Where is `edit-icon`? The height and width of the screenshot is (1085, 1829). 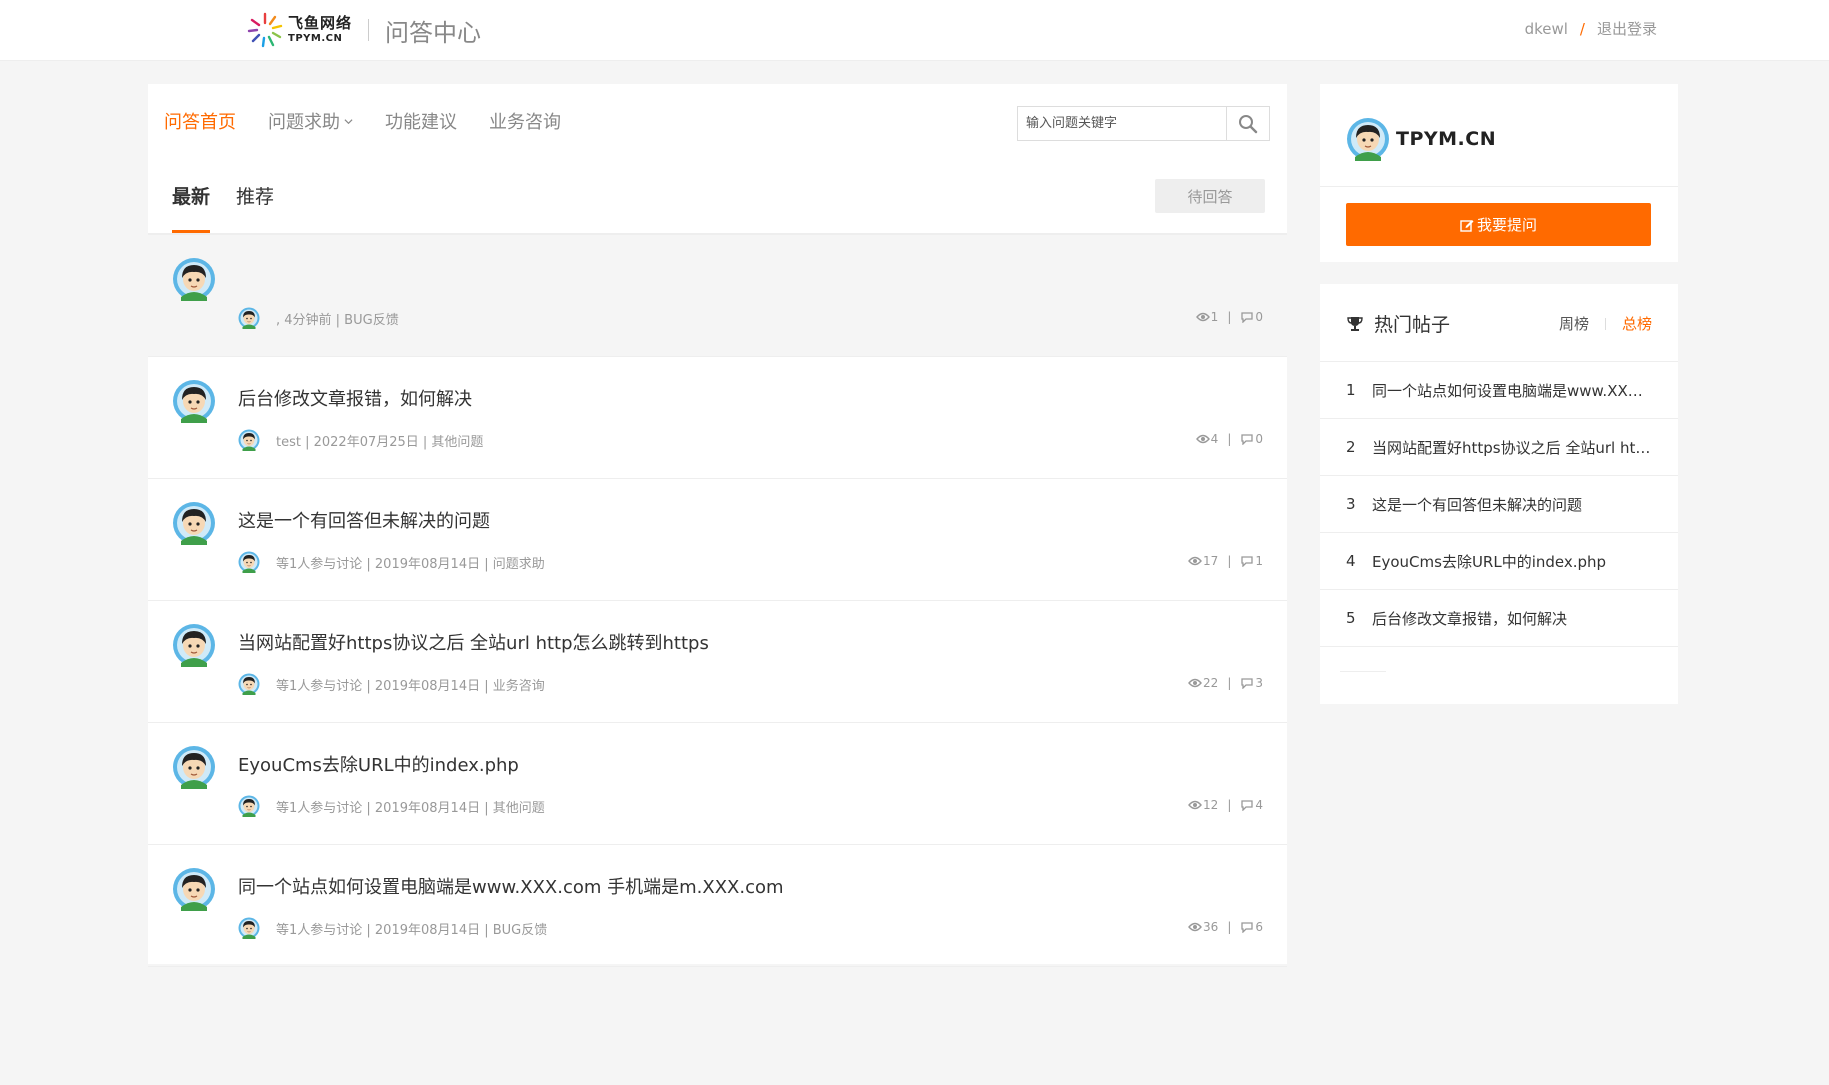
edit-icon is located at coordinates (1467, 225).